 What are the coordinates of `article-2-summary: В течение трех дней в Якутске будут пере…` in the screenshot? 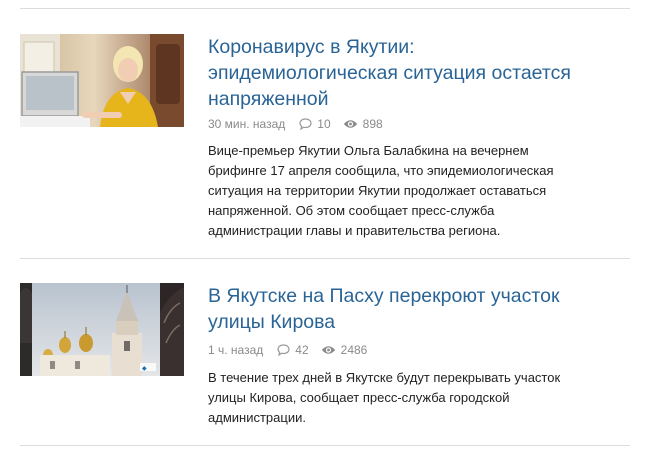 It's located at (398, 398).